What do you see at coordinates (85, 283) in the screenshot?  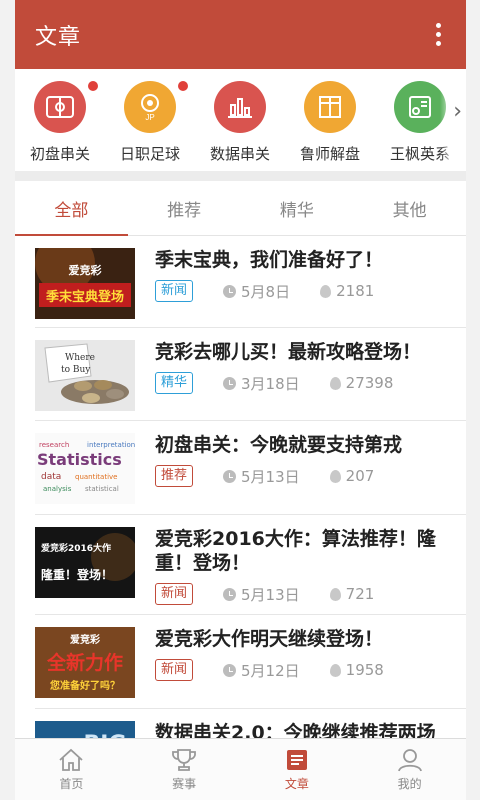 I see `article-thumbnail: 爱竞彩 季末宝典登场` at bounding box center [85, 283].